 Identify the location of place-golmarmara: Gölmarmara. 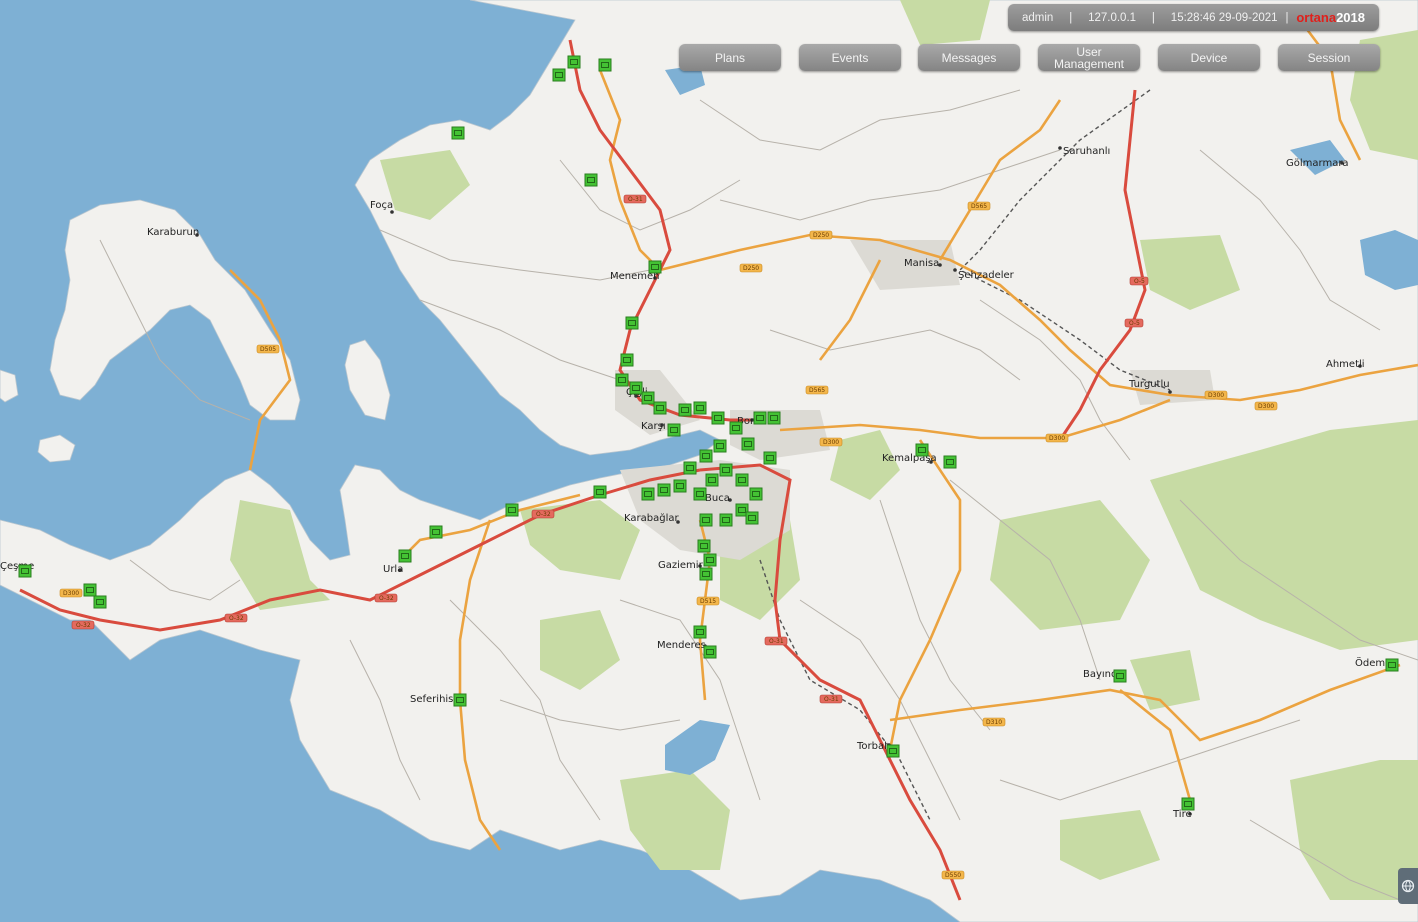
(1317, 163).